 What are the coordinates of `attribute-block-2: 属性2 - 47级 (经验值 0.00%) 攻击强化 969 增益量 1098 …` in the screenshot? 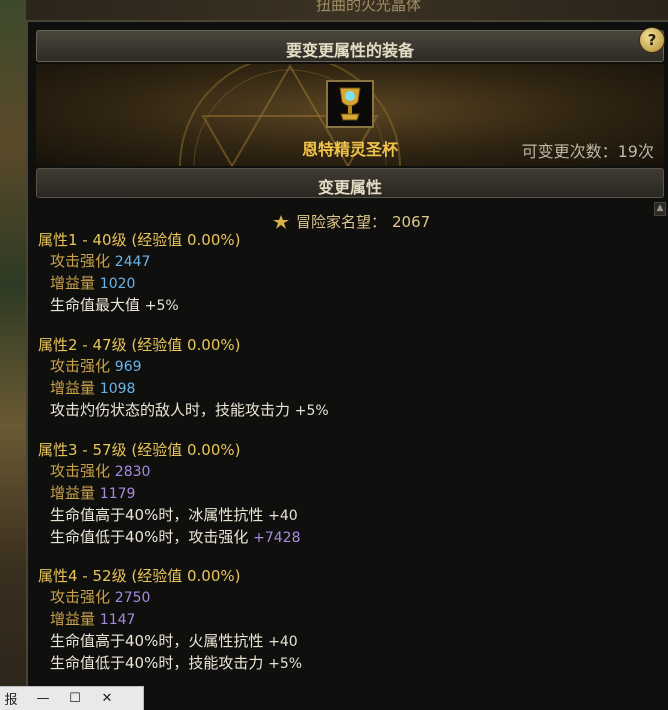 It's located at (183, 378).